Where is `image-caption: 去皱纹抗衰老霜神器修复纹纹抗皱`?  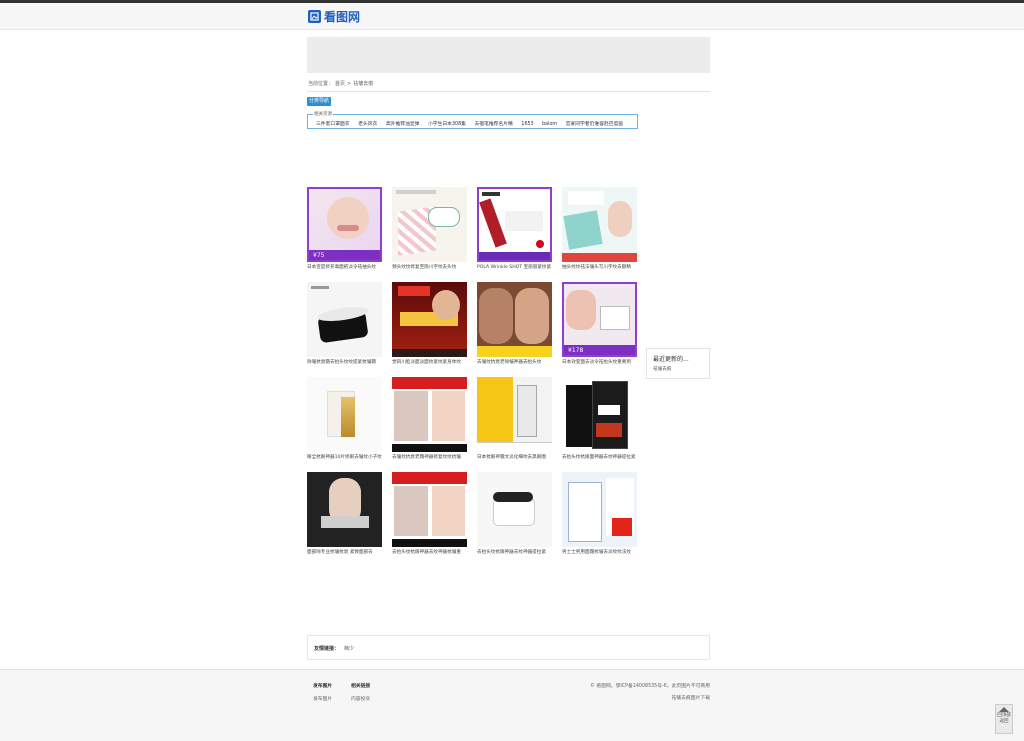 image-caption: 去皱纹抗衰老霜神器修复纹纹抗皱 is located at coordinates (429, 457).